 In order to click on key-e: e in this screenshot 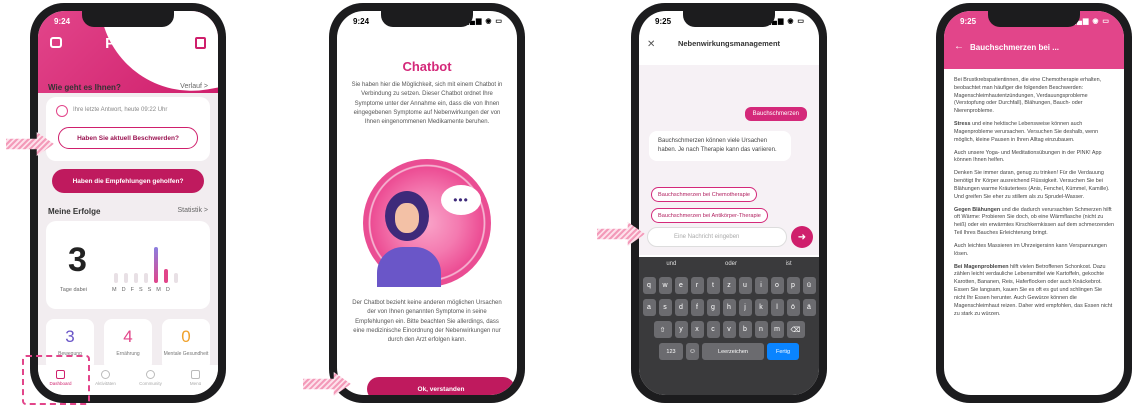, I will do `click(681, 285)`.